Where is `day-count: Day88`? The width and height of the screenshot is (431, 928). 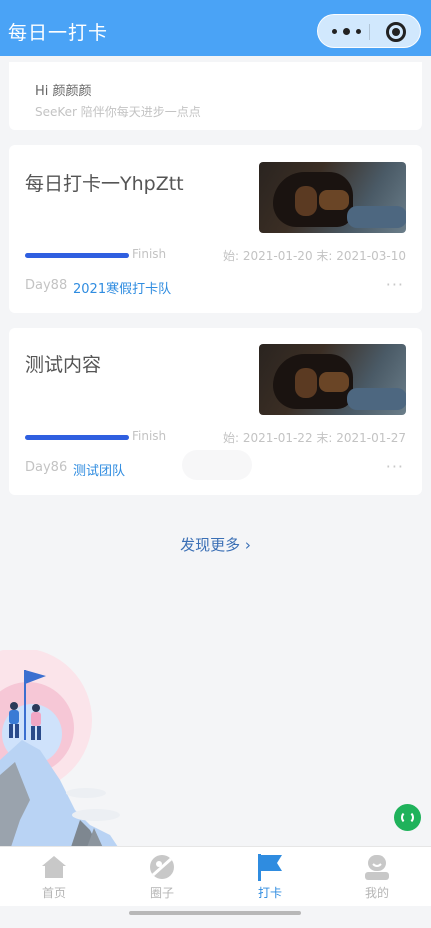
day-count: Day88 is located at coordinates (46, 285).